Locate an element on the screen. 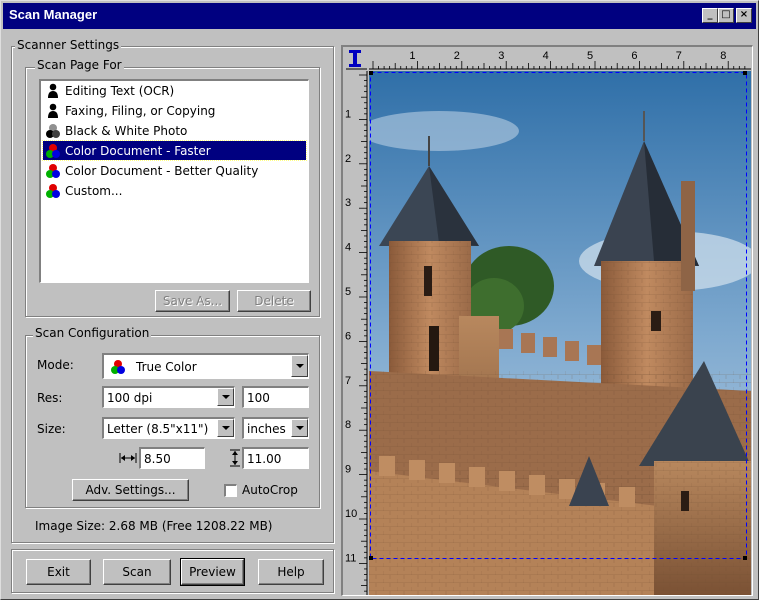 The height and width of the screenshot is (600, 759). grayscale-circles-icon is located at coordinates (53, 130).